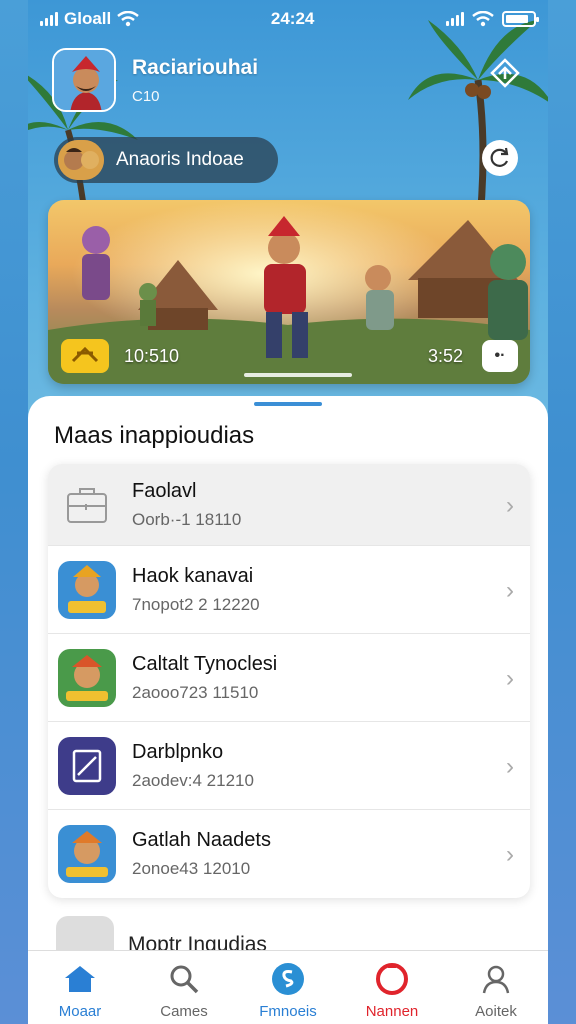 The image size is (576, 1024). What do you see at coordinates (289, 678) in the screenshot?
I see `list-item: Caltalt Tynoclesi 2aooo723 11510 ›` at bounding box center [289, 678].